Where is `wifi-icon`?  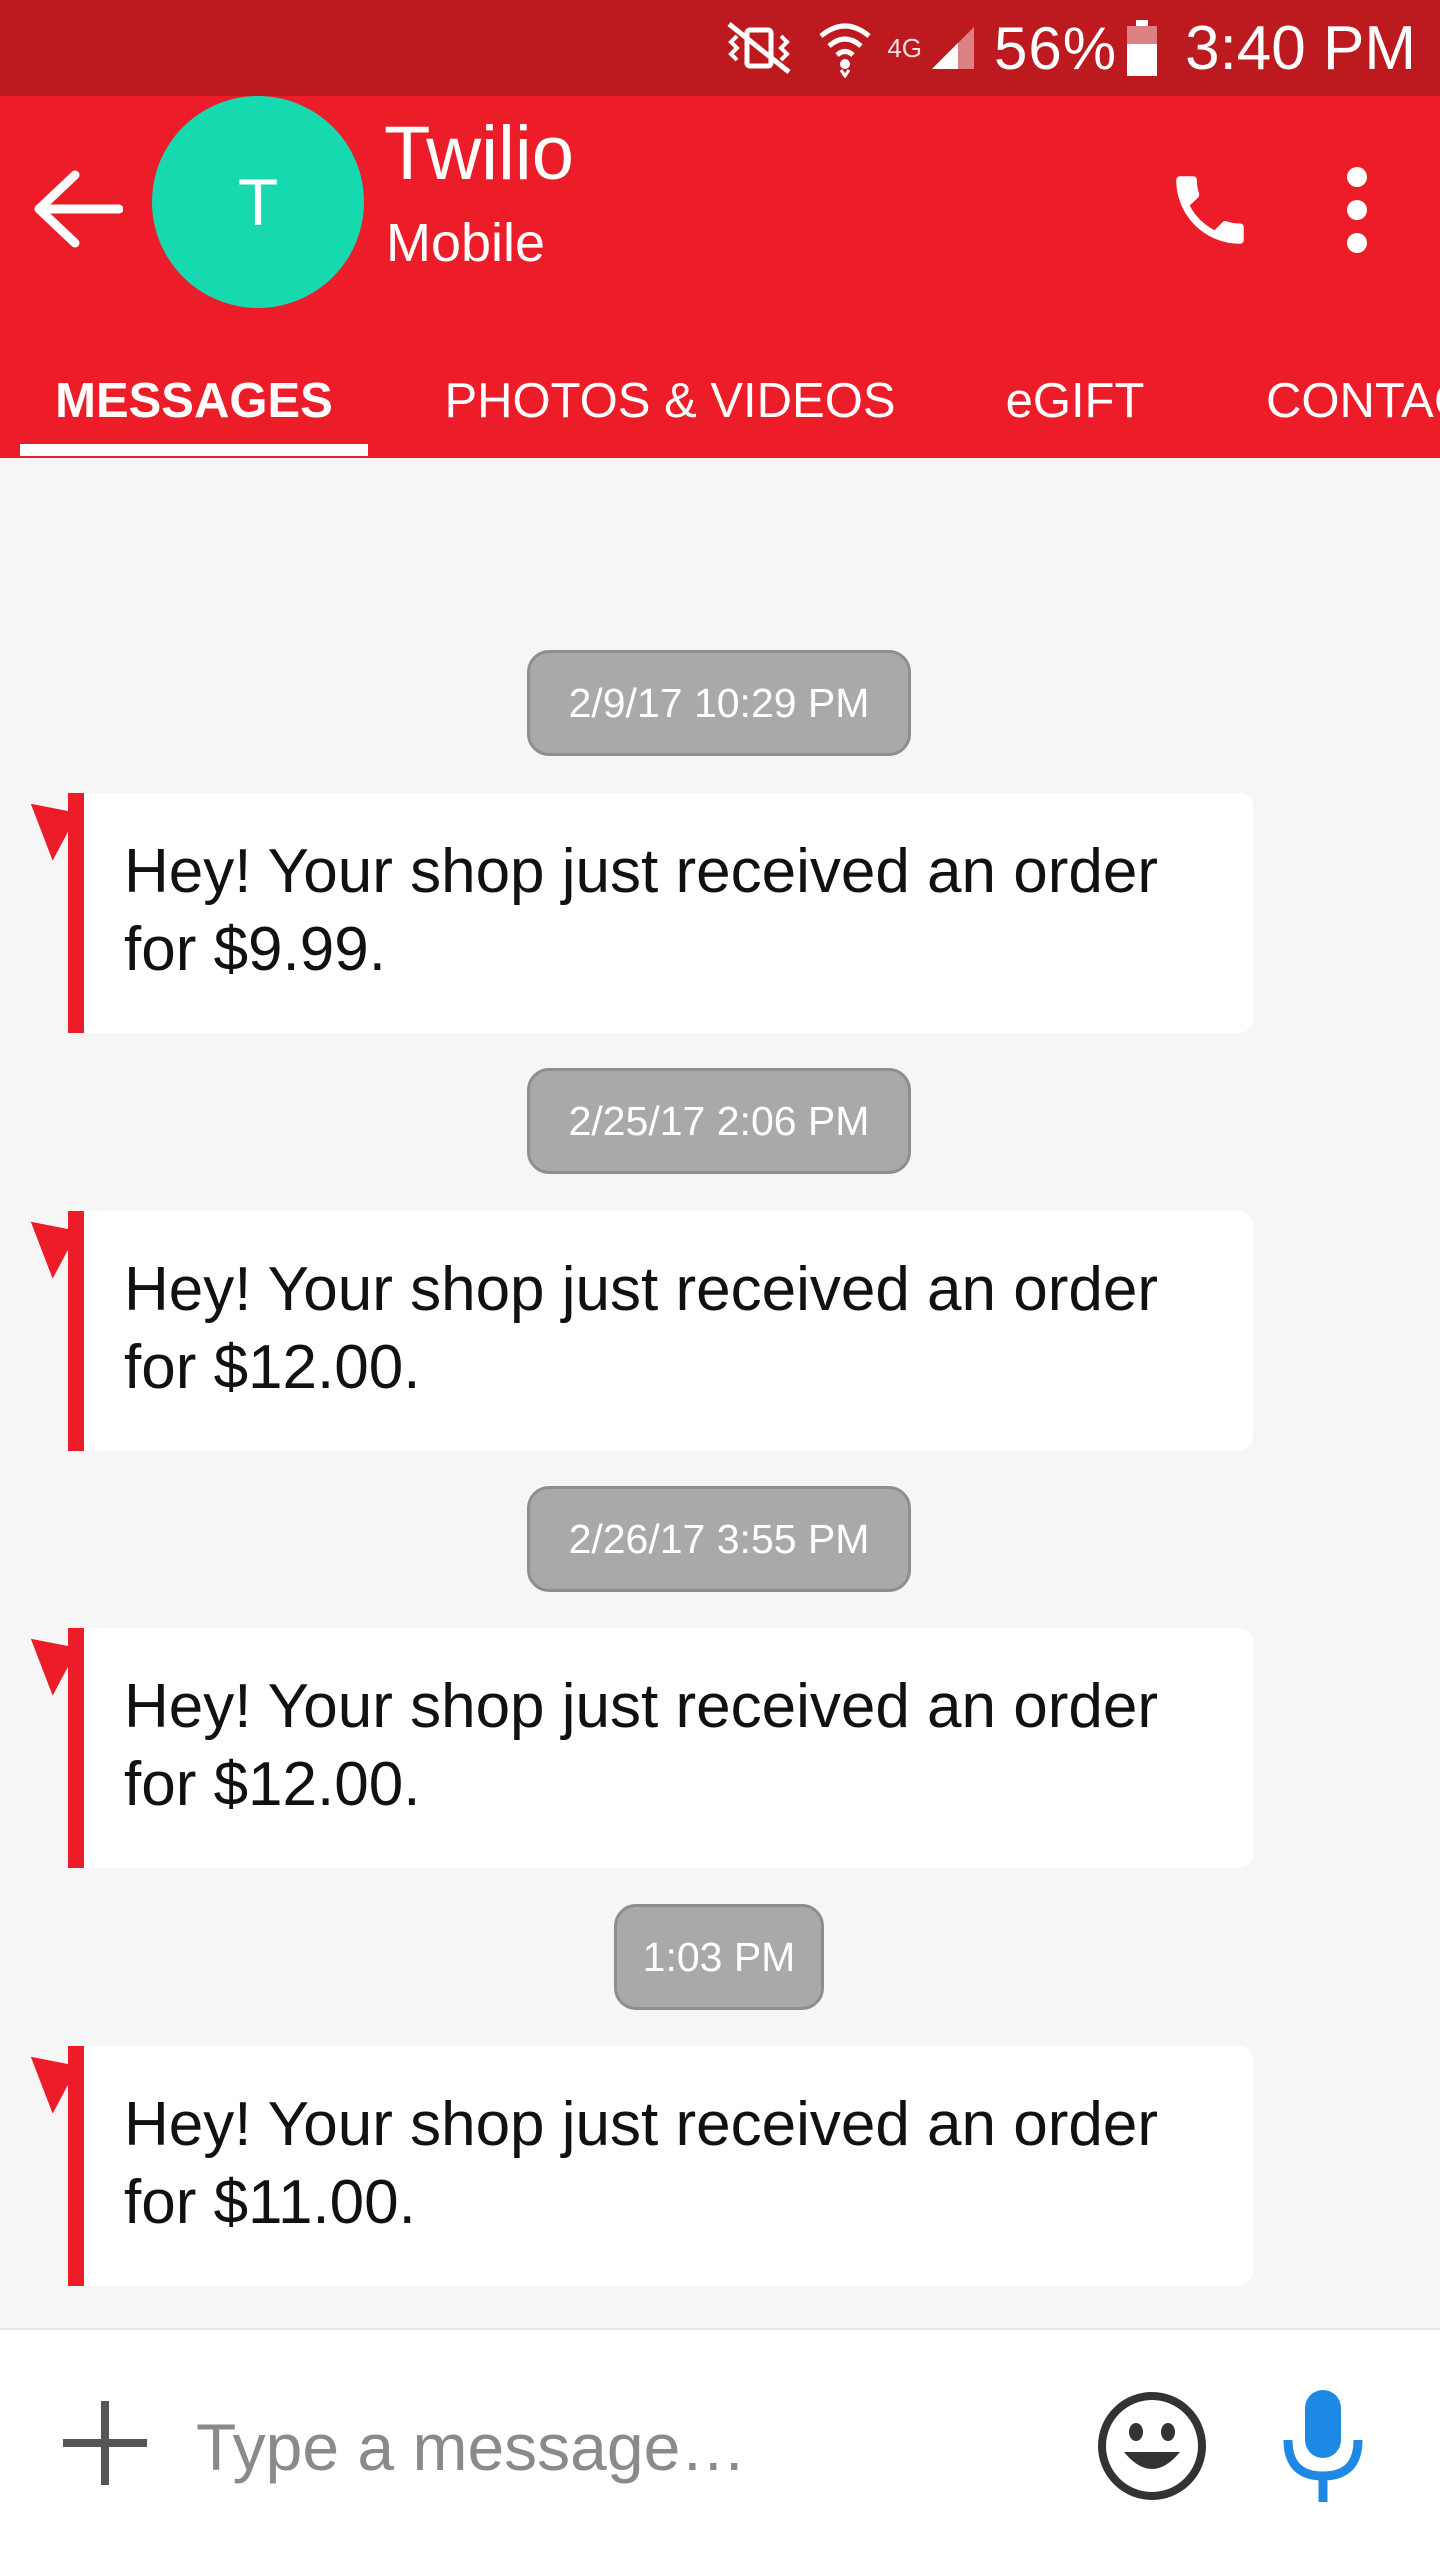
wifi-icon is located at coordinates (845, 48).